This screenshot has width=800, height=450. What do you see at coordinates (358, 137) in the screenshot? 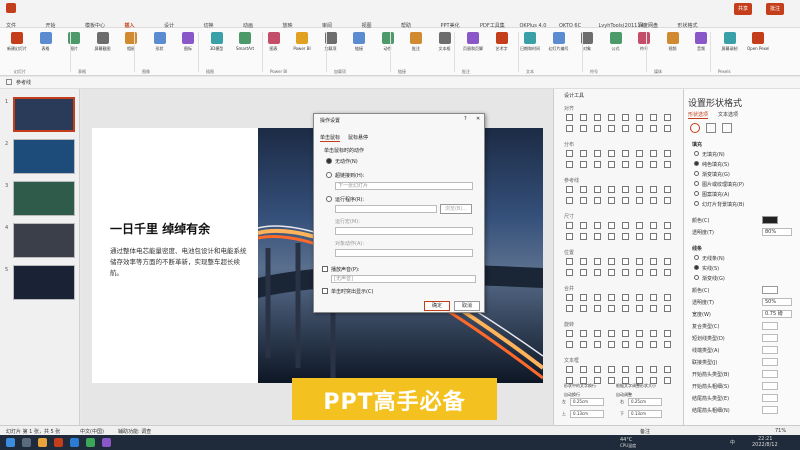
I see `tab-mouse-over: 鼠标悬停` at bounding box center [358, 137].